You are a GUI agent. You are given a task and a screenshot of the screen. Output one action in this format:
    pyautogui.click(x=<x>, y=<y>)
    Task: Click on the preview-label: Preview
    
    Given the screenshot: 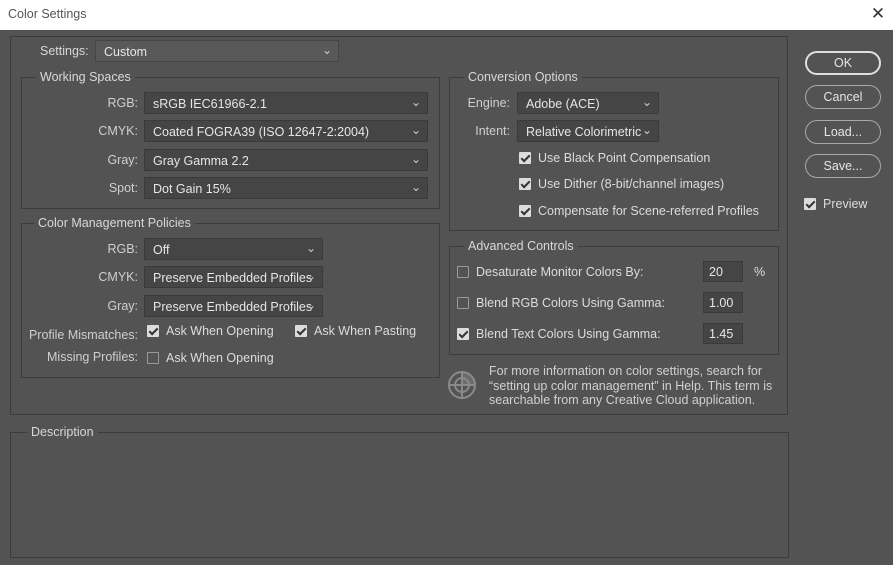 What is the action you would take?
    pyautogui.click(x=845, y=204)
    